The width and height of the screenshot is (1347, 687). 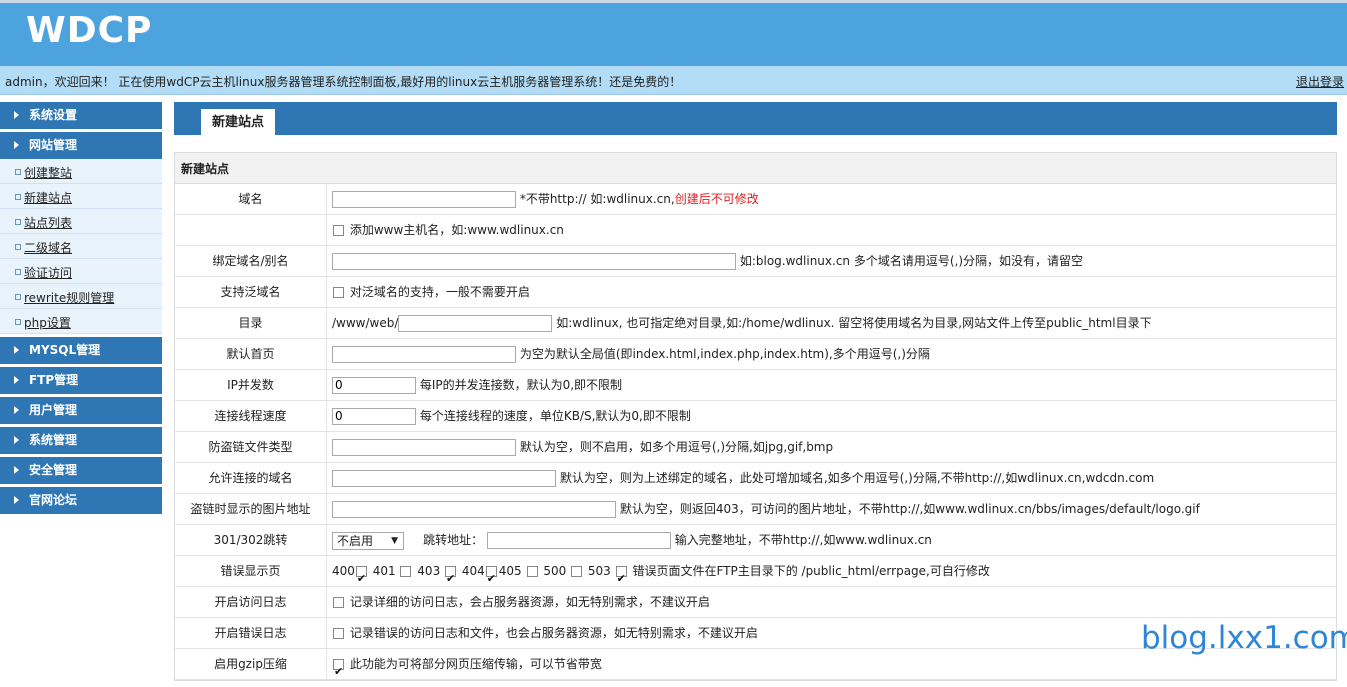 What do you see at coordinates (81, 115) in the screenshot?
I see `sidebar-section-system-settings: 系统设置` at bounding box center [81, 115].